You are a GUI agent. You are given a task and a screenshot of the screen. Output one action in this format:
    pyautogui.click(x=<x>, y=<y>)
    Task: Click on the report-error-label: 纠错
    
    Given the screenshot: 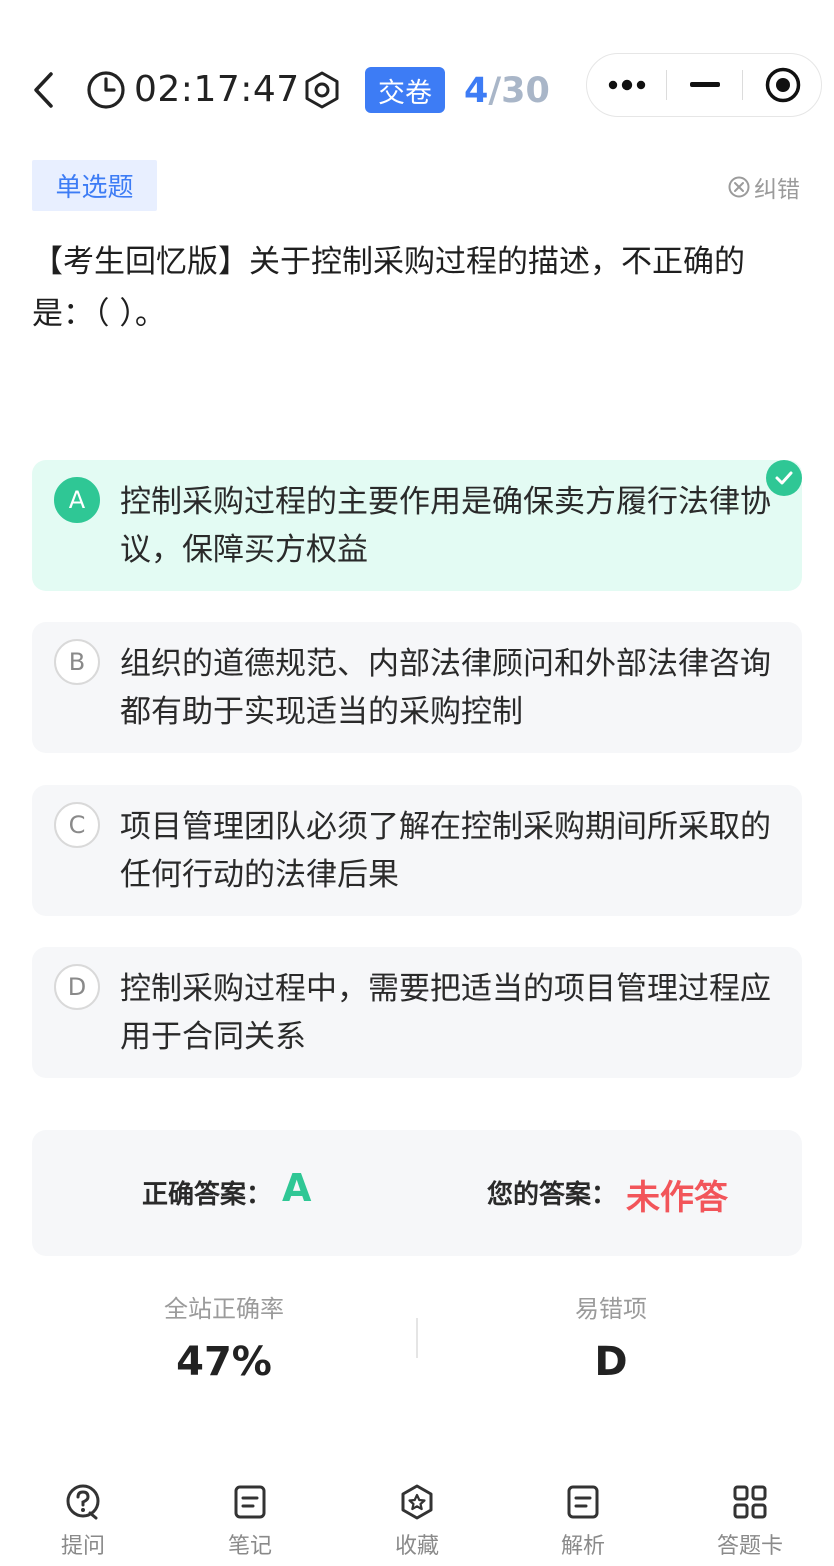 What is the action you would take?
    pyautogui.click(x=777, y=190)
    